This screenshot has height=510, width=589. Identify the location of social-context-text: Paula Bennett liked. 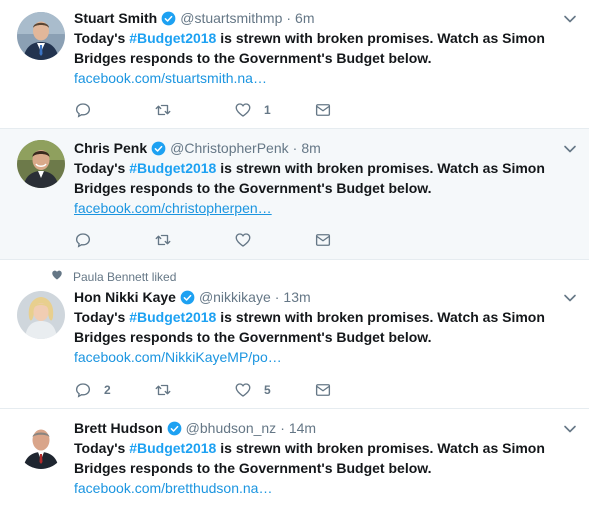
(124, 277).